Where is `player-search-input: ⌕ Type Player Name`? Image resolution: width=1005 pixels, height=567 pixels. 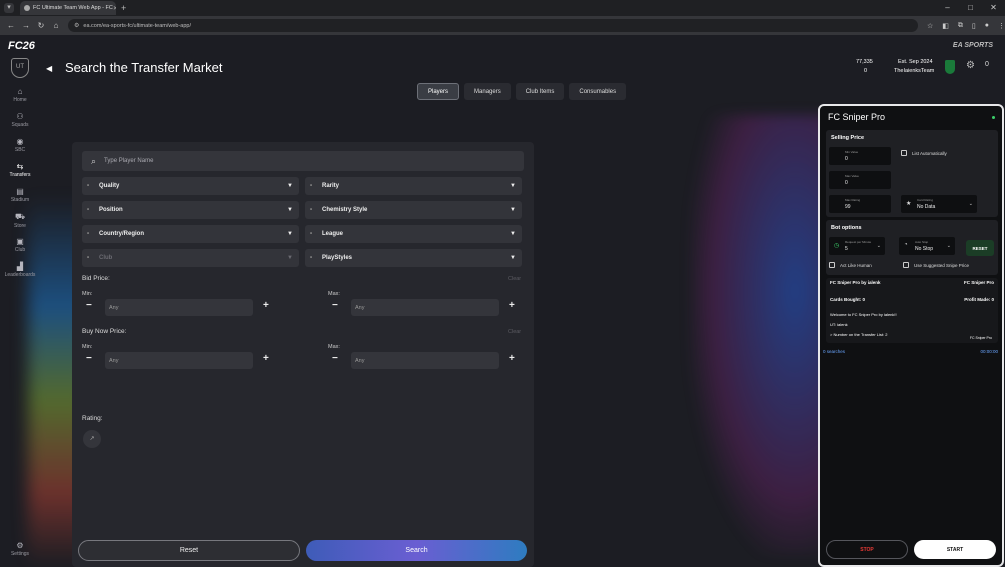
player-search-input: ⌕ Type Player Name is located at coordinates (303, 161).